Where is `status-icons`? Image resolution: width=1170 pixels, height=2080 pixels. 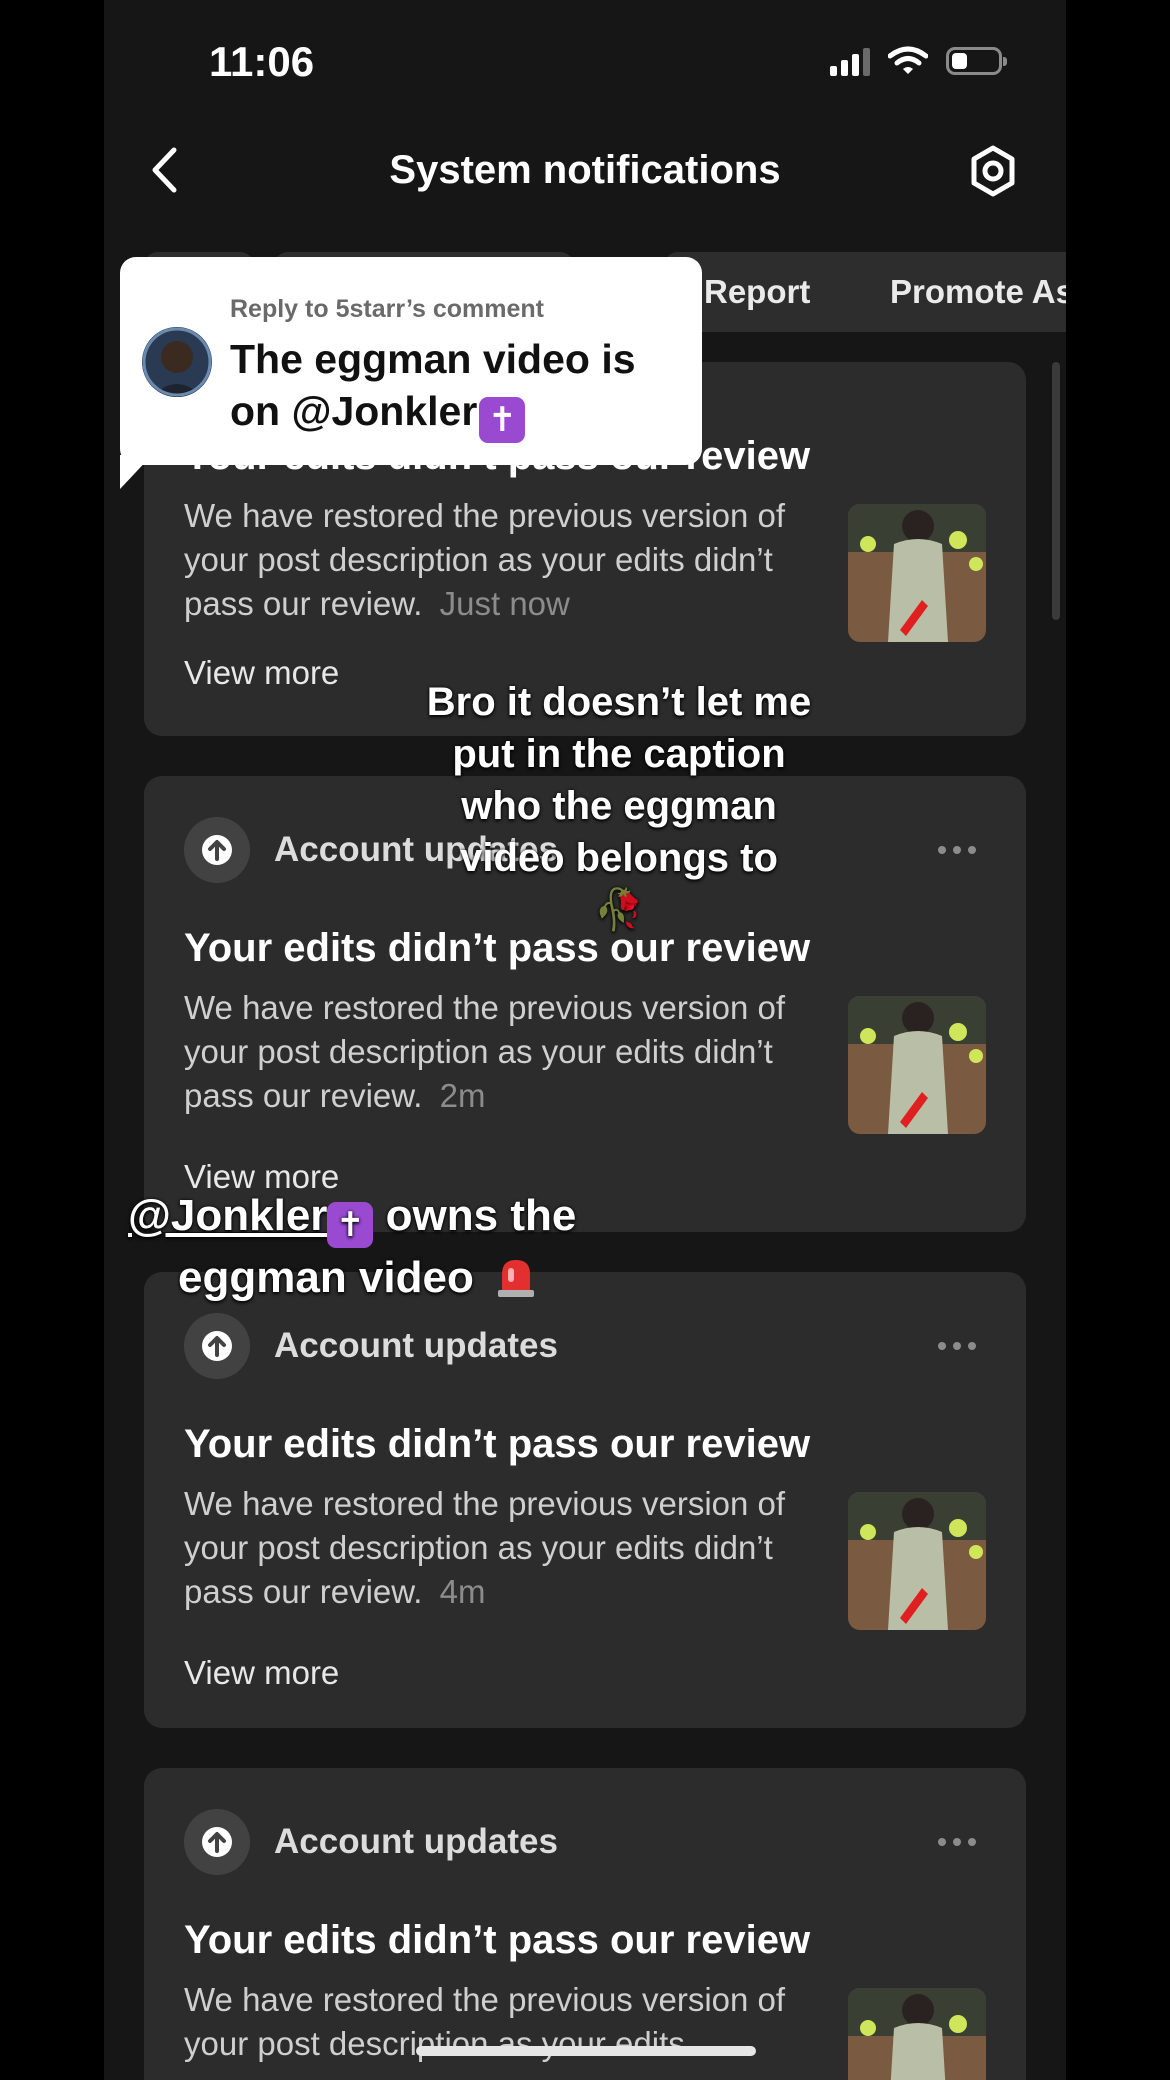 status-icons is located at coordinates (918, 61).